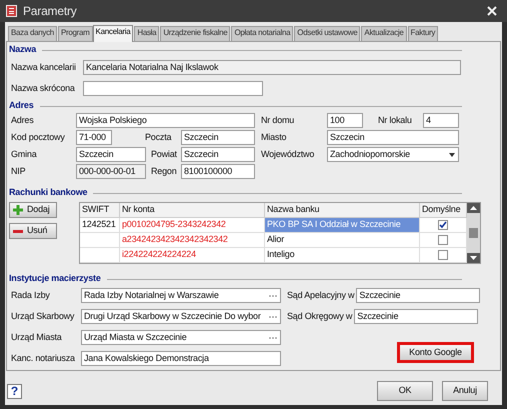 This screenshot has width=507, height=409. I want to click on field-label: Kod pocztowy, so click(38, 137).